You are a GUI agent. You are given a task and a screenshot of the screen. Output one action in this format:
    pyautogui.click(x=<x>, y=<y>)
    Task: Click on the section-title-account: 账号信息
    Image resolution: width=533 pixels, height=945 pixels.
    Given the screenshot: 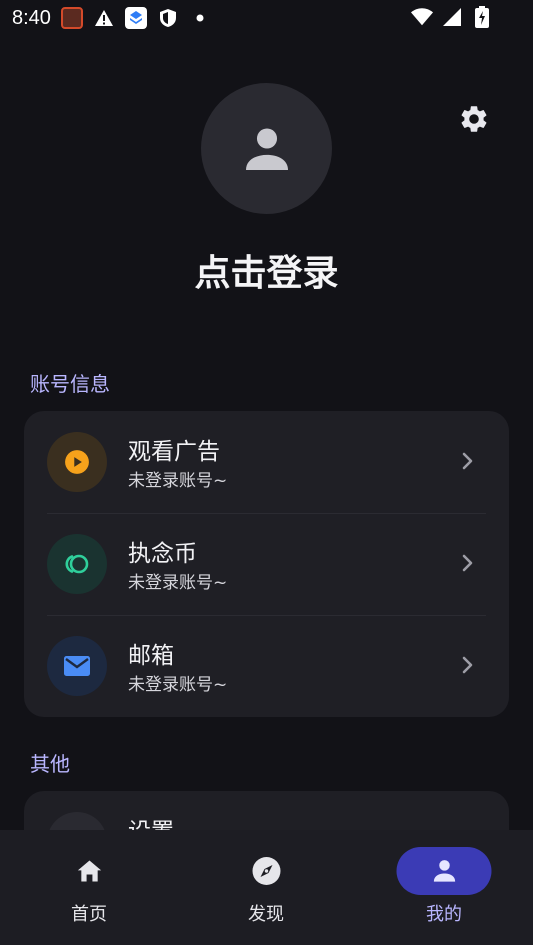 What is the action you would take?
    pyautogui.click(x=70, y=384)
    